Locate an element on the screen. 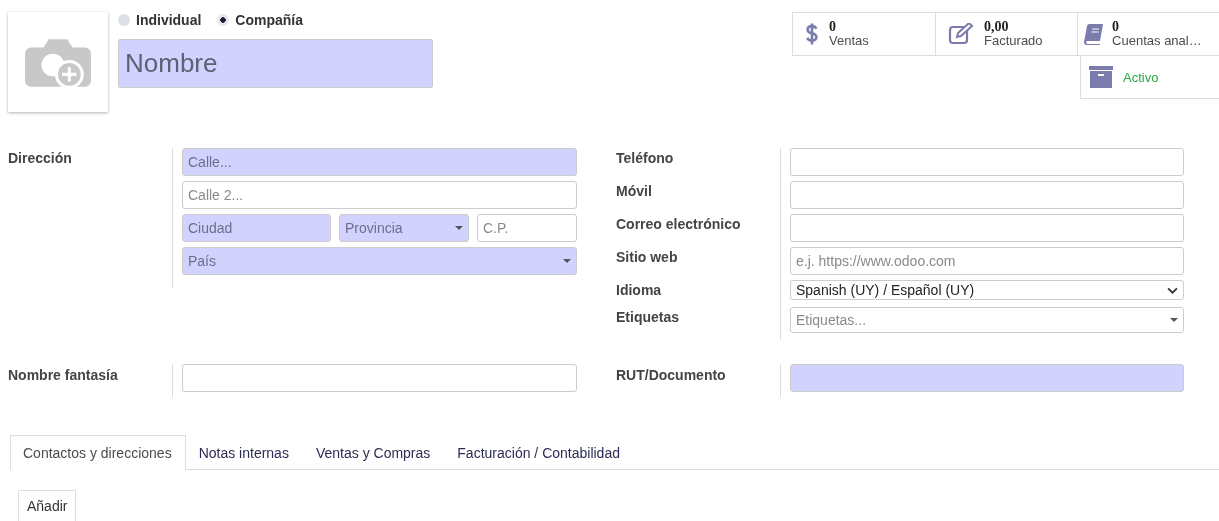  radio-option: Individual is located at coordinates (160, 23).